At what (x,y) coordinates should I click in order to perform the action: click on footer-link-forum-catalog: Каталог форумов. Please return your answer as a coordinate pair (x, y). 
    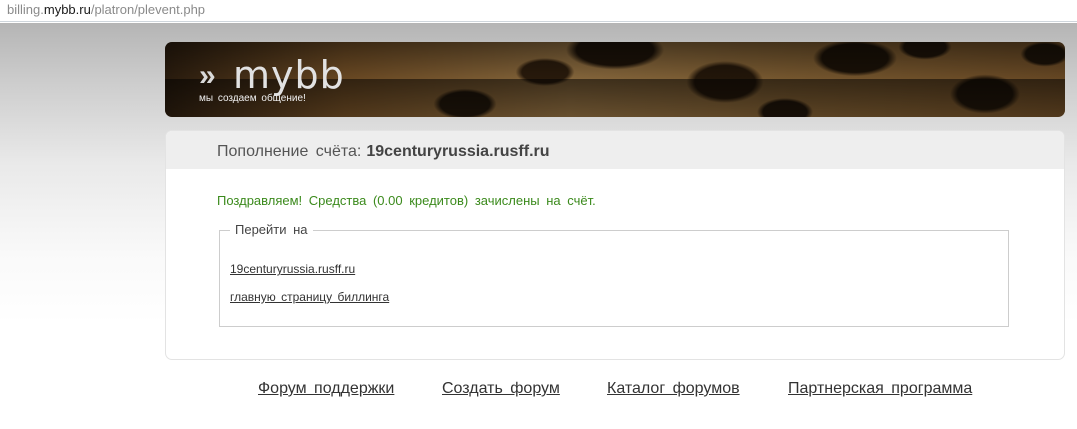
    Looking at the image, I should click on (673, 389).